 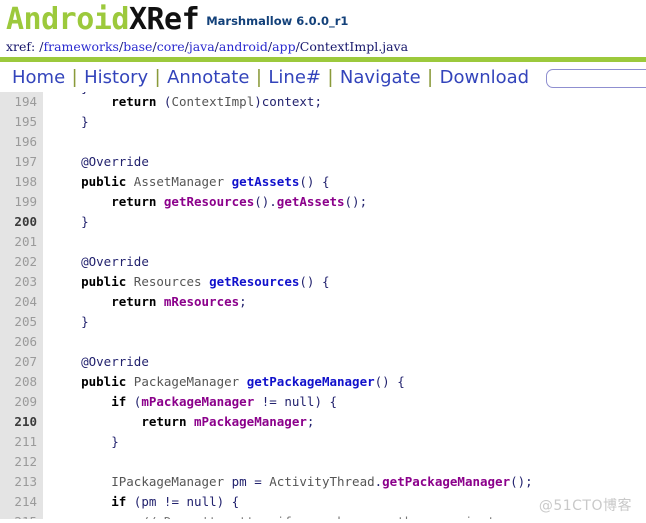 I want to click on code-line: 197 @Override, so click(x=323, y=162).